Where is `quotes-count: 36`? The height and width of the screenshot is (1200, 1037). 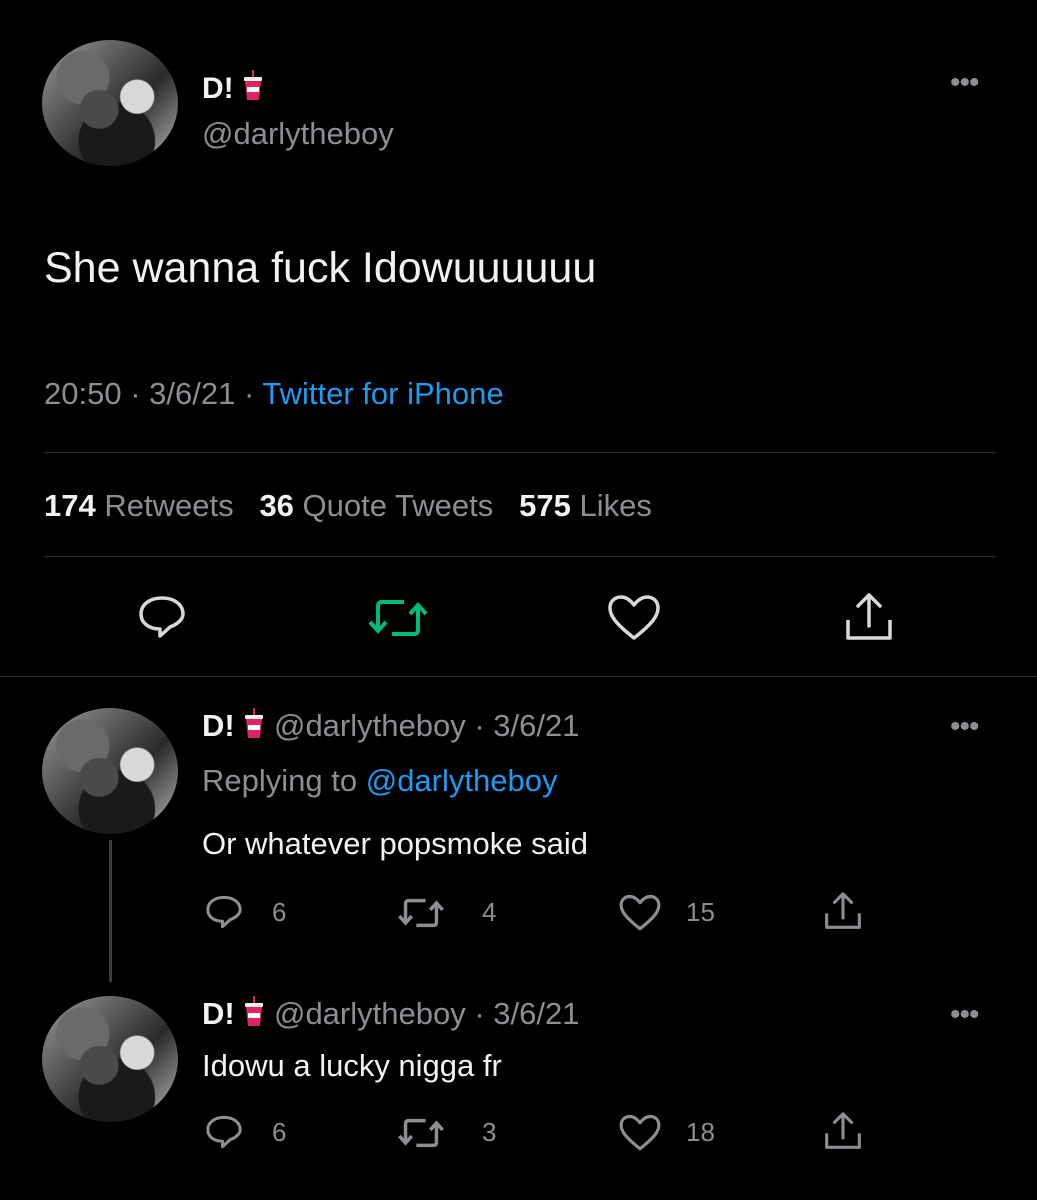
quotes-count: 36 is located at coordinates (276, 505).